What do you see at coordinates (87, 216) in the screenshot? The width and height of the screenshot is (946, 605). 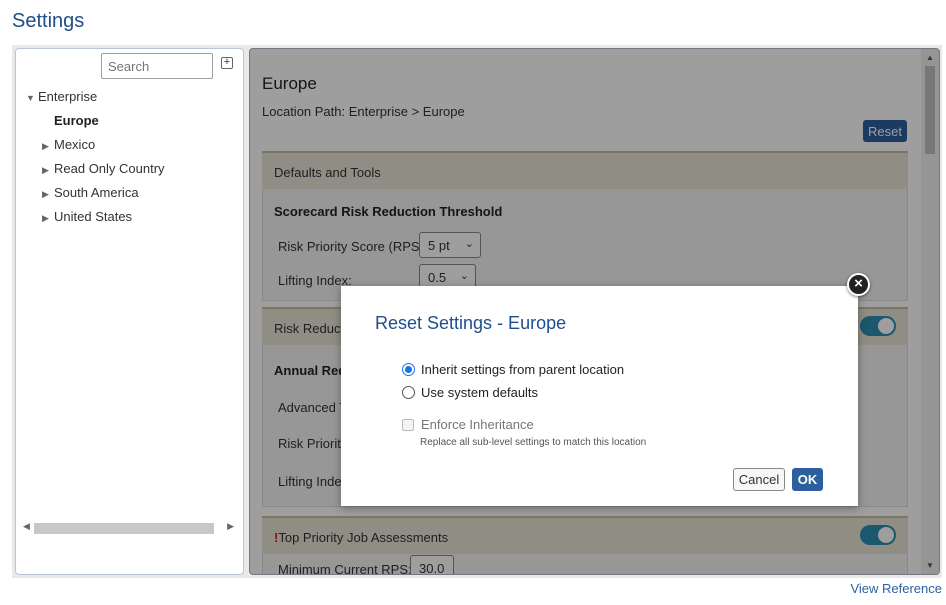 I see `tree-item-united-states: ▶ United States` at bounding box center [87, 216].